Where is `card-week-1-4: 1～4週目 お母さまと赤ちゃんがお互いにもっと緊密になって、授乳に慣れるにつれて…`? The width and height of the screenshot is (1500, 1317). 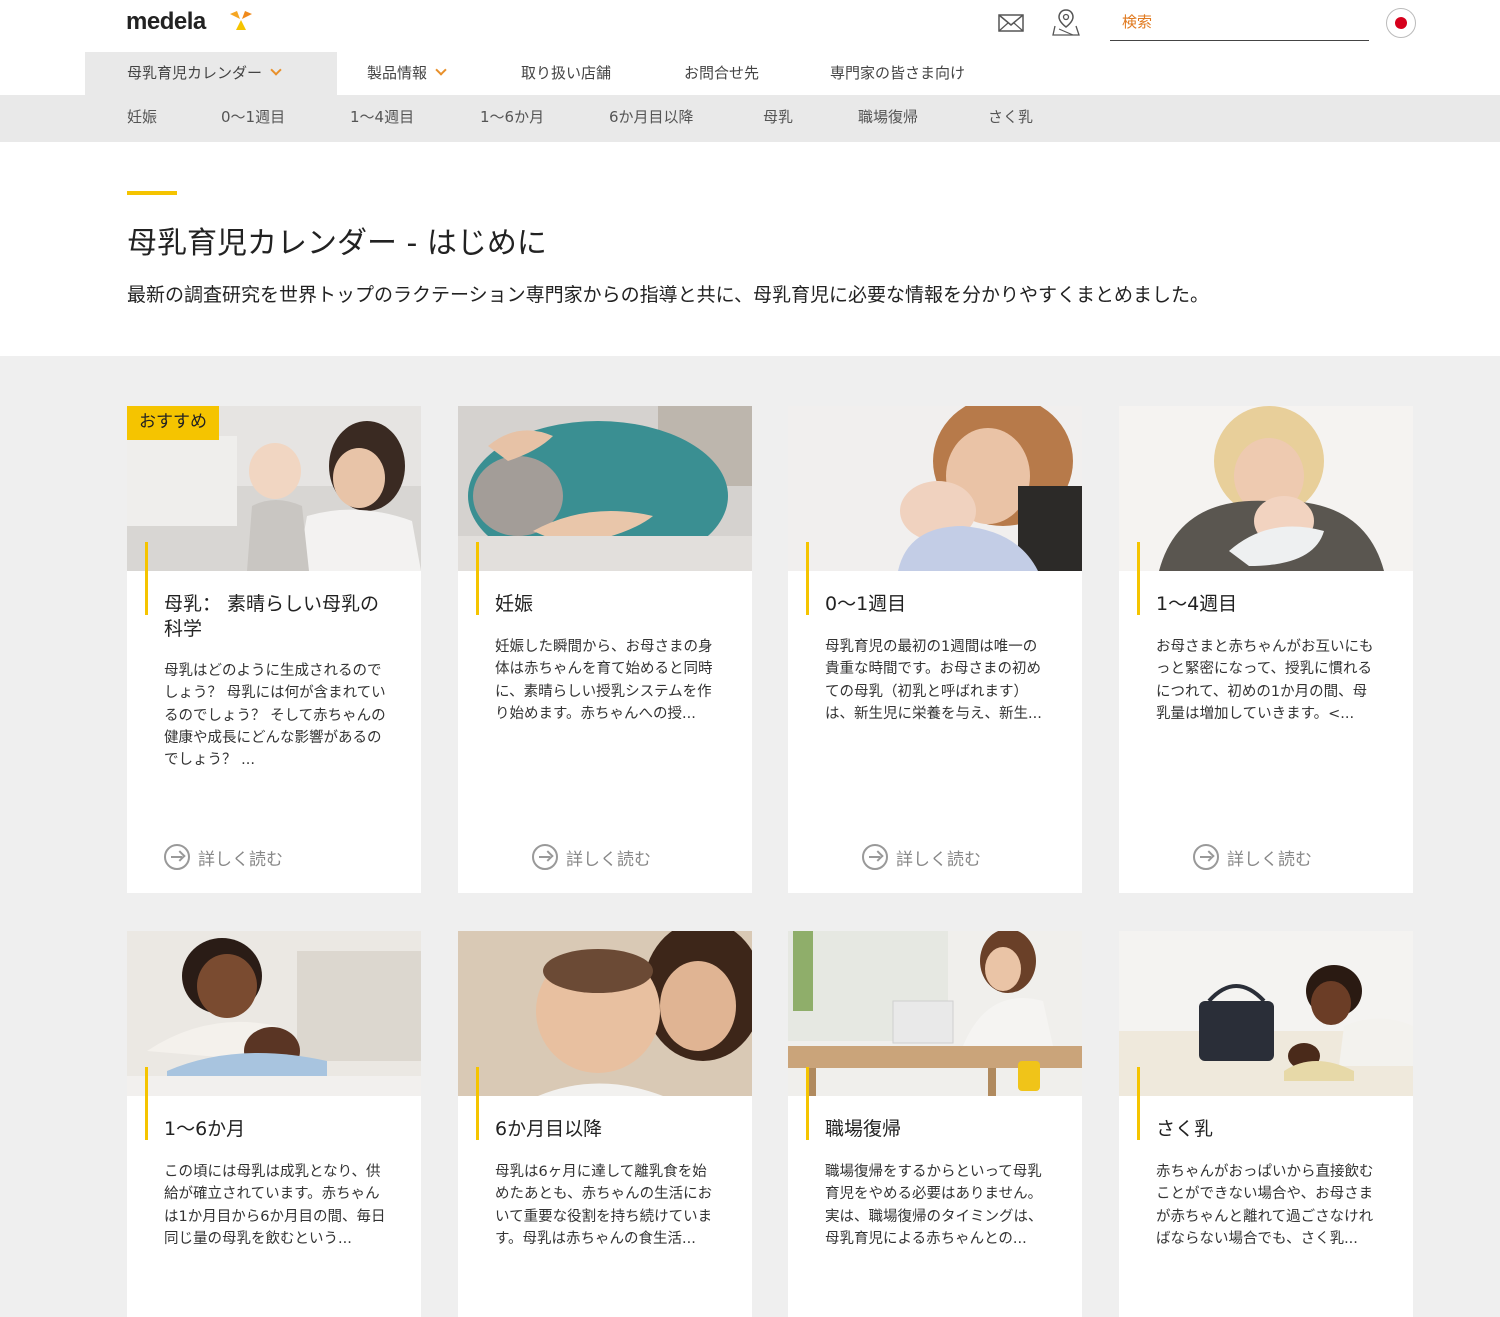
card-week-1-4: 1～4週目 お母さまと赤ちゃんがお互いにもっと緊密になって、授乳に慣れるにつれて… is located at coordinates (1266, 649).